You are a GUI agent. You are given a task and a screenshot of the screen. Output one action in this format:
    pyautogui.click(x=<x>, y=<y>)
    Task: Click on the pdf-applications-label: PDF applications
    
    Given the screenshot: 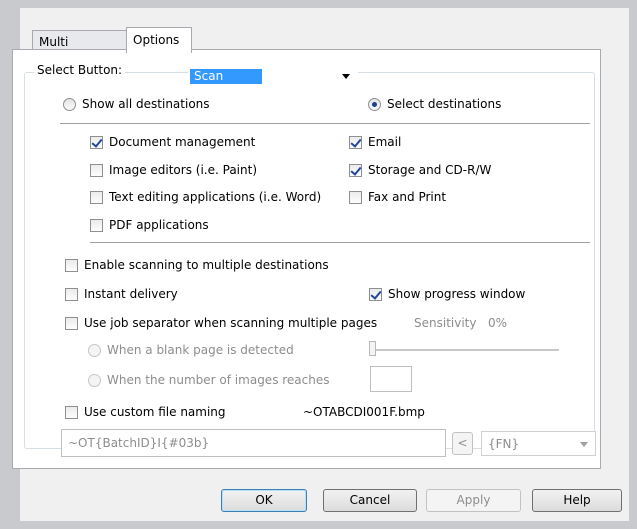 What is the action you would take?
    pyautogui.click(x=159, y=225)
    